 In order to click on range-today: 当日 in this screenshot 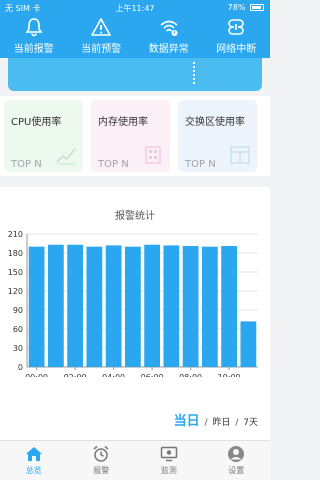, I will do `click(187, 421)`.